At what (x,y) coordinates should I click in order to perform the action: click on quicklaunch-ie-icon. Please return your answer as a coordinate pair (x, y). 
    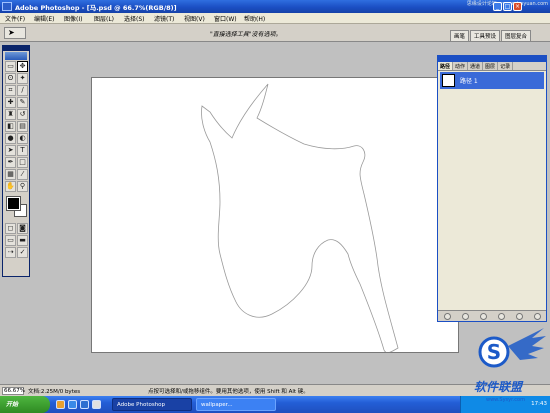
    Looking at the image, I should click on (72, 404).